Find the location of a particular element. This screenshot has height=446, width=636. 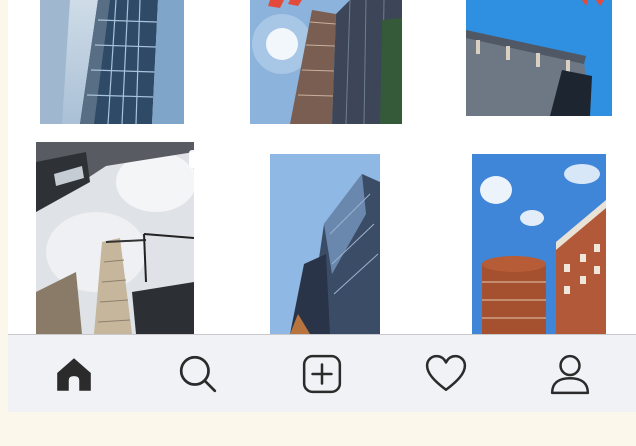

person-icon is located at coordinates (570, 374).